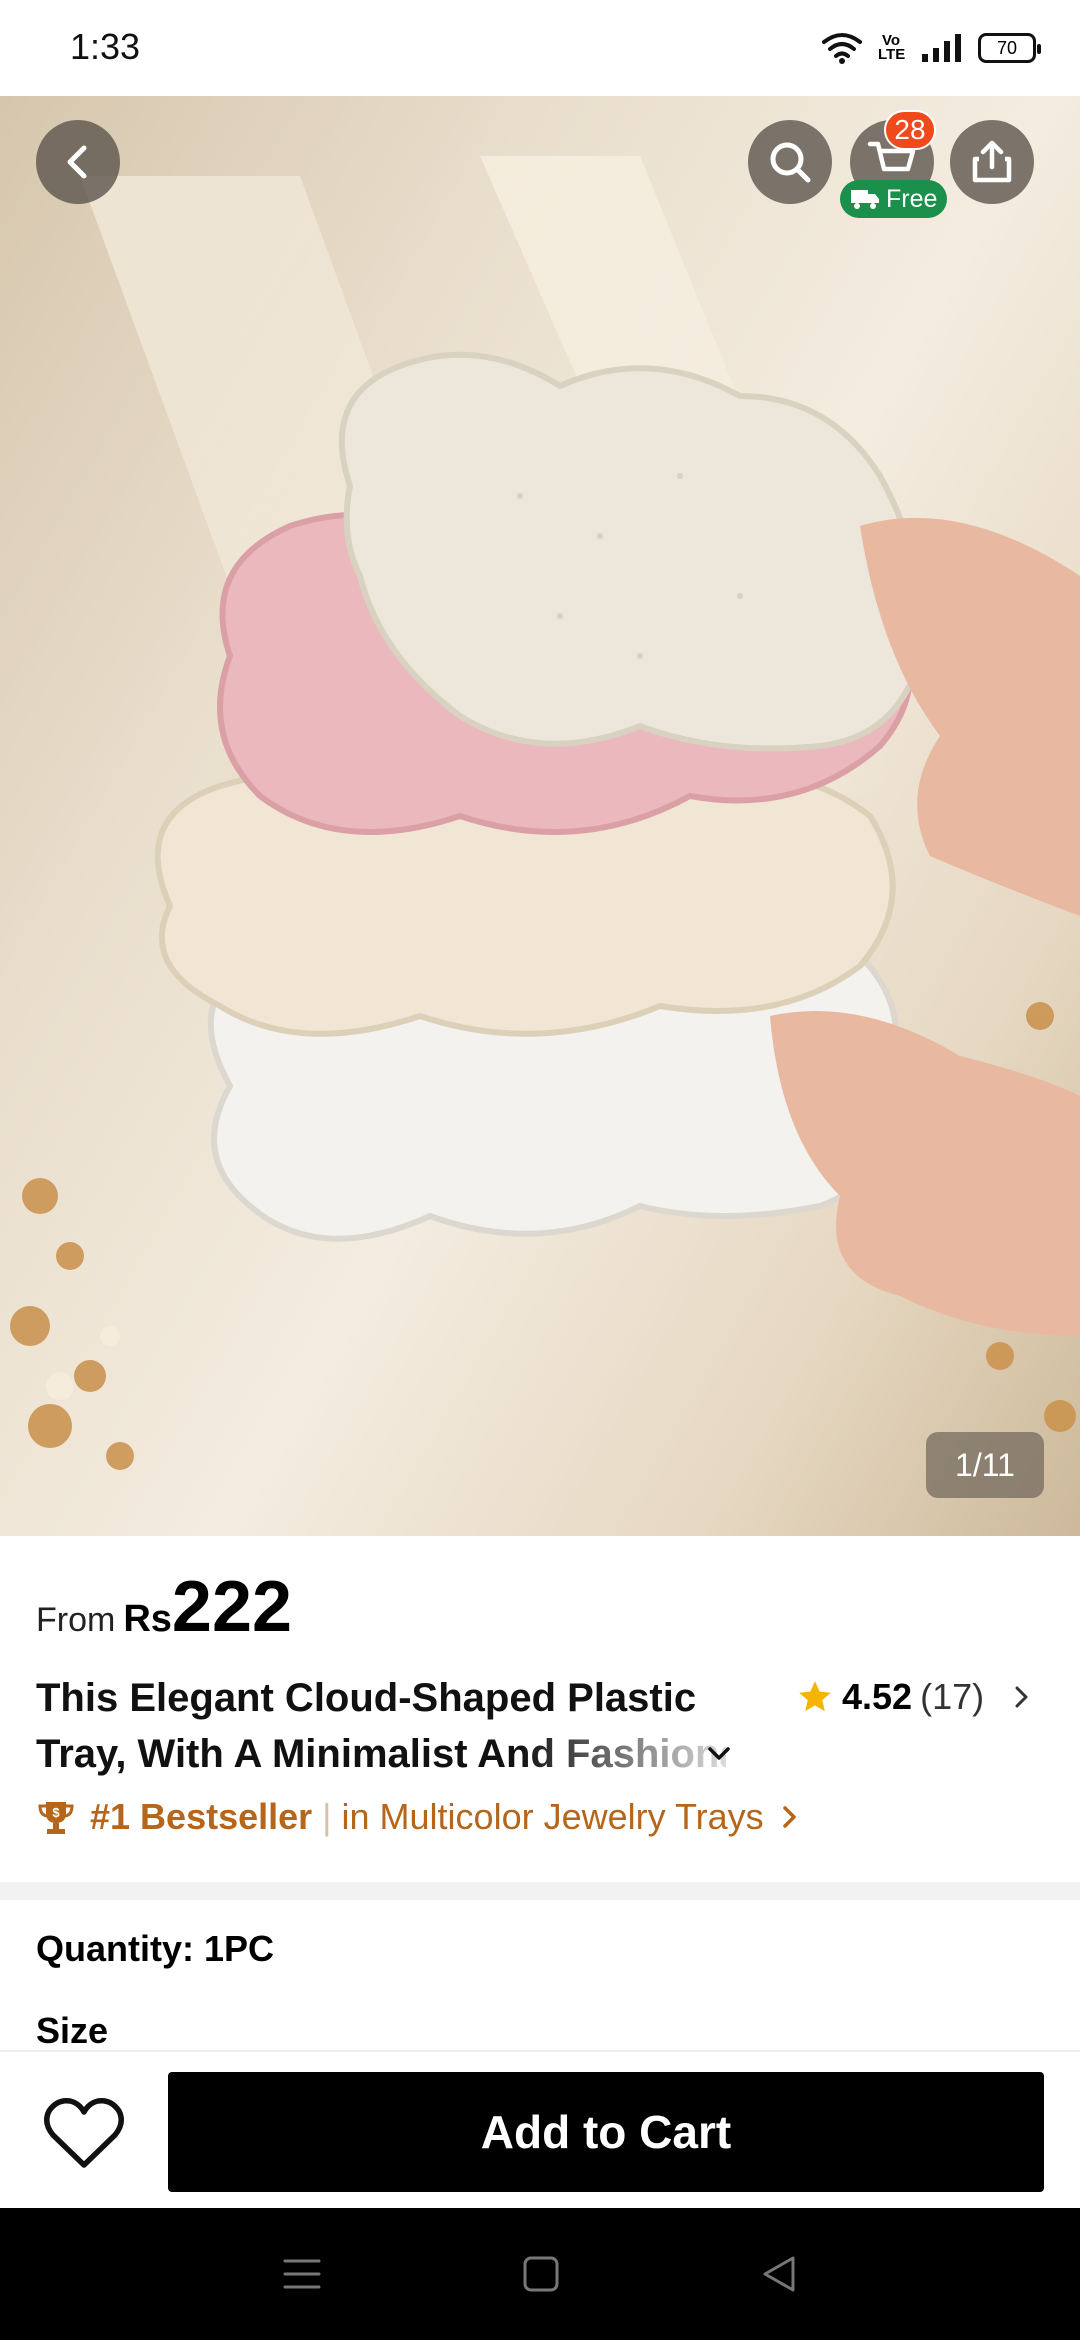  Describe the element at coordinates (232, 1607) in the screenshot. I see `price-value: 222` at that location.